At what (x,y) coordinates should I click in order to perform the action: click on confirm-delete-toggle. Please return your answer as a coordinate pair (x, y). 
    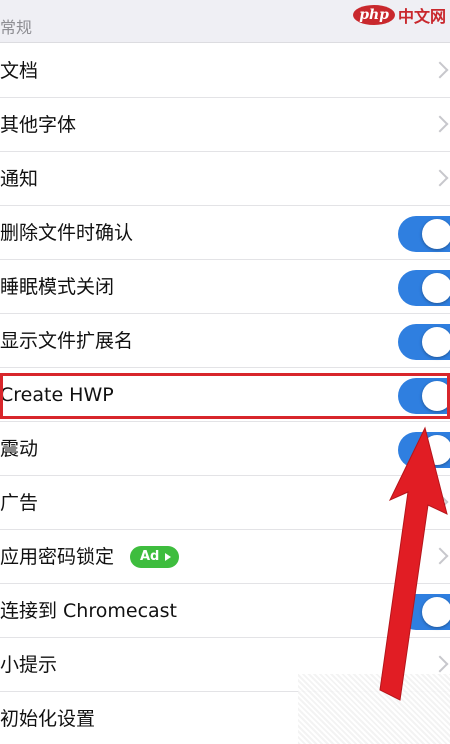
    Looking at the image, I should click on (424, 234).